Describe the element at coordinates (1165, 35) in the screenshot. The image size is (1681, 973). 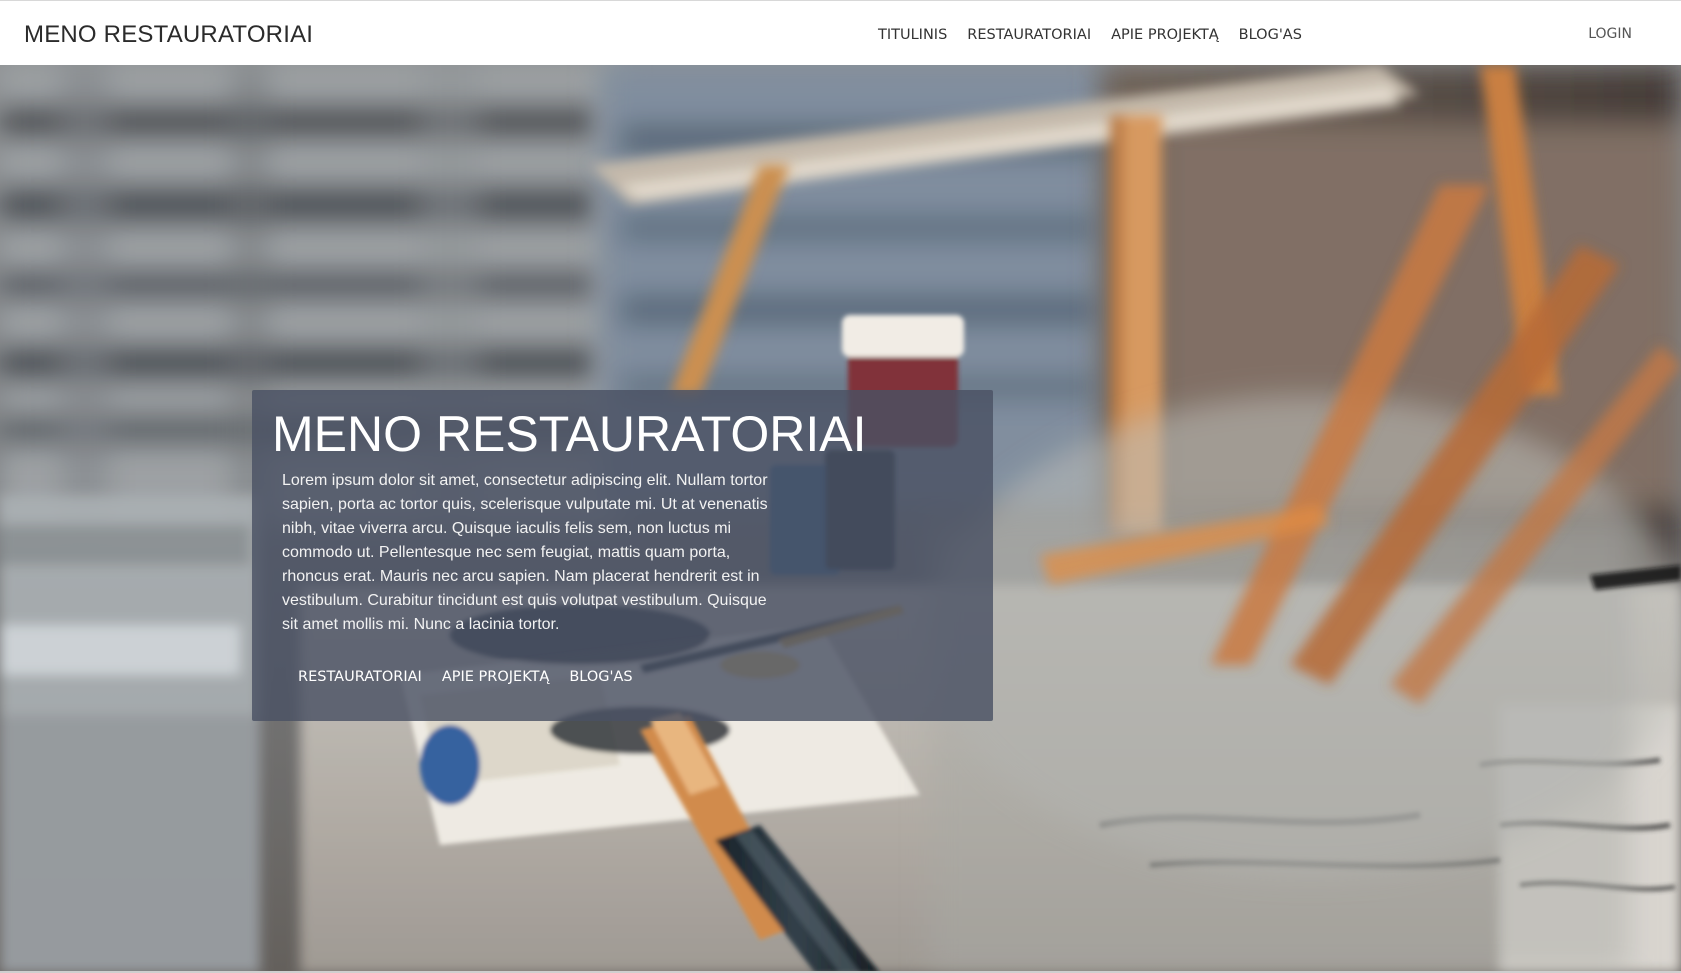
I see `nav-link-apie-projekta: APIE PROJEKTĄ` at that location.